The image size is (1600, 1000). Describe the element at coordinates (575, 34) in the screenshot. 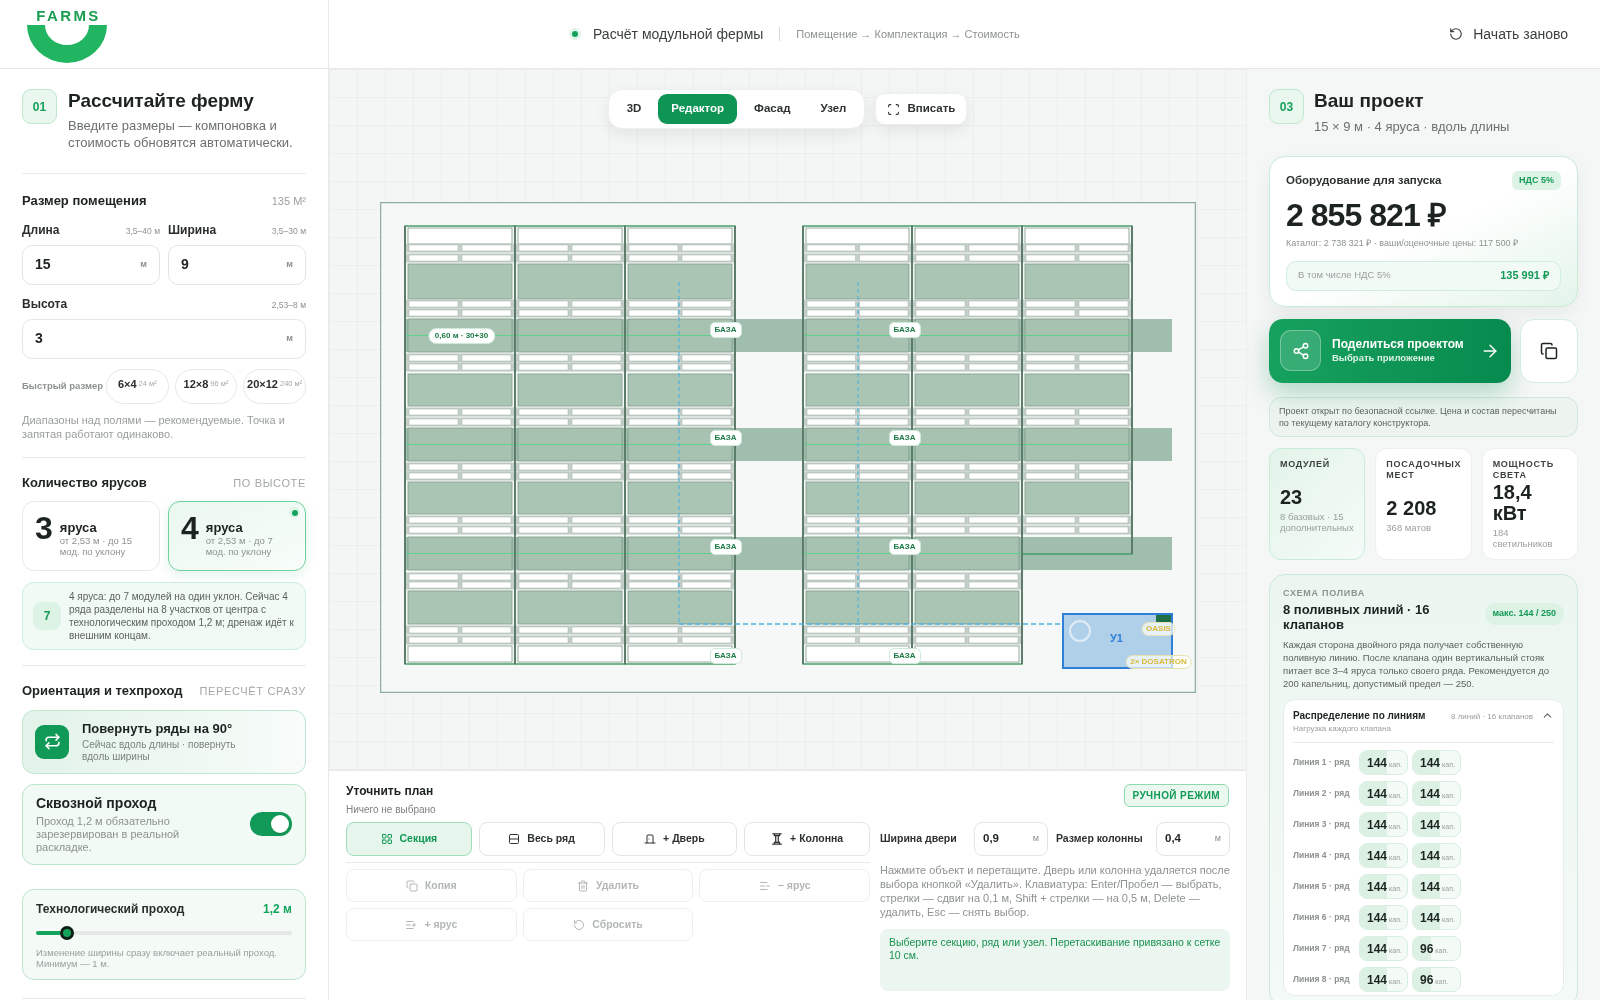

I see `status-dot-icon` at that location.